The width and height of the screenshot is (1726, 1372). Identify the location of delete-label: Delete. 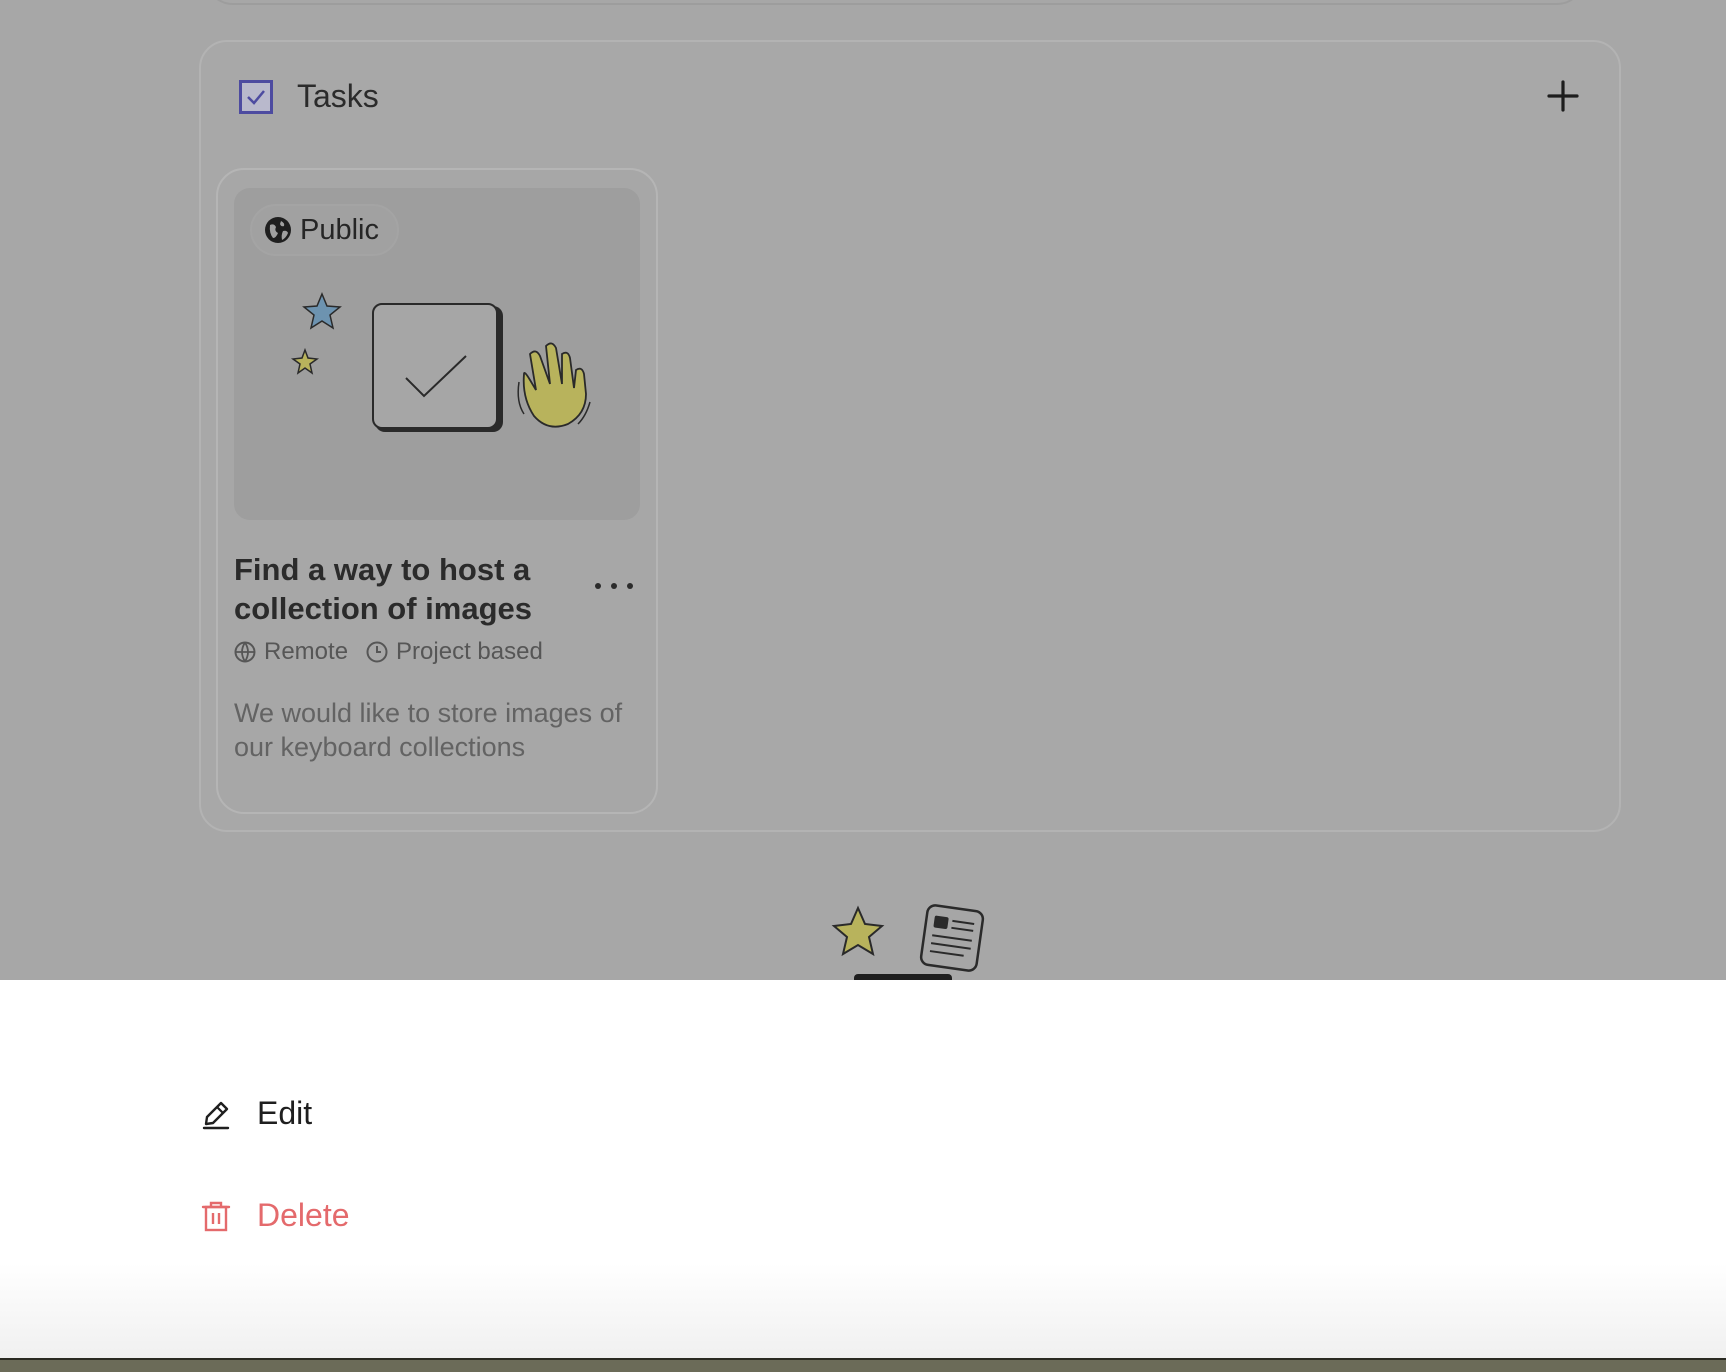
(303, 1215).